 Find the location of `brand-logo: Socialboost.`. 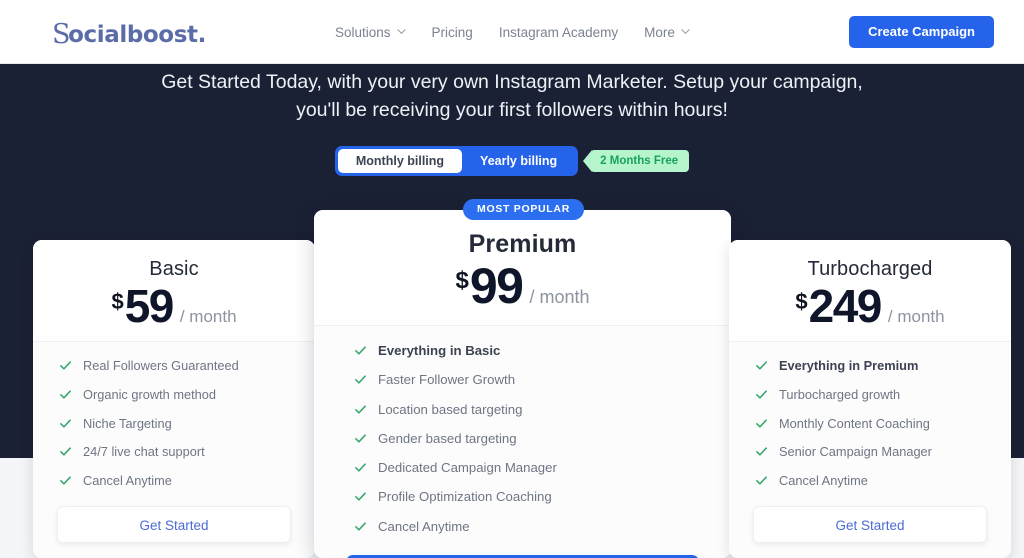

brand-logo: Socialboost. is located at coordinates (129, 34).